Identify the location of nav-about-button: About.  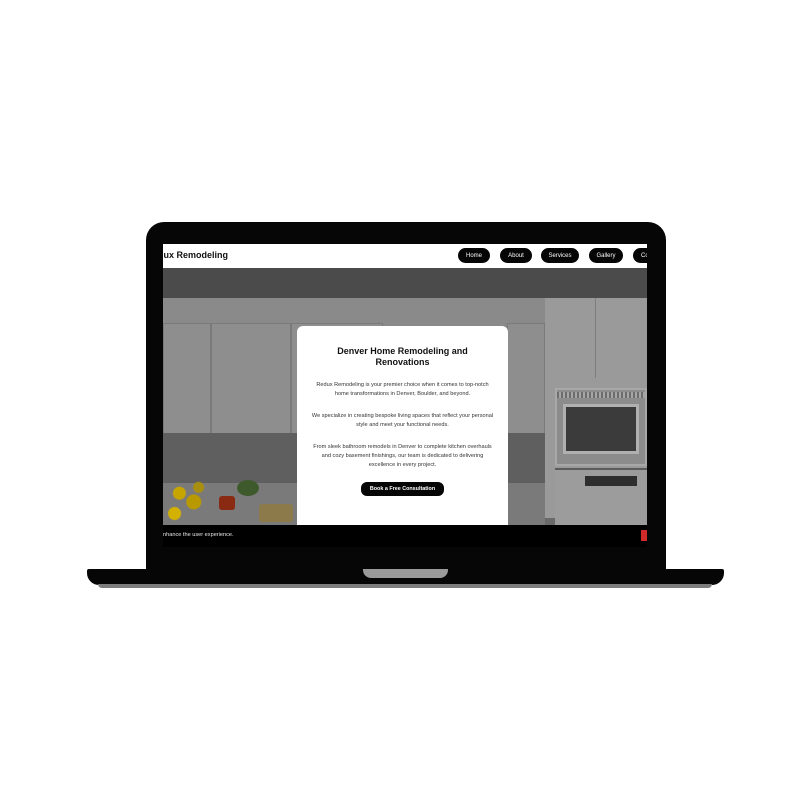
(516, 255).